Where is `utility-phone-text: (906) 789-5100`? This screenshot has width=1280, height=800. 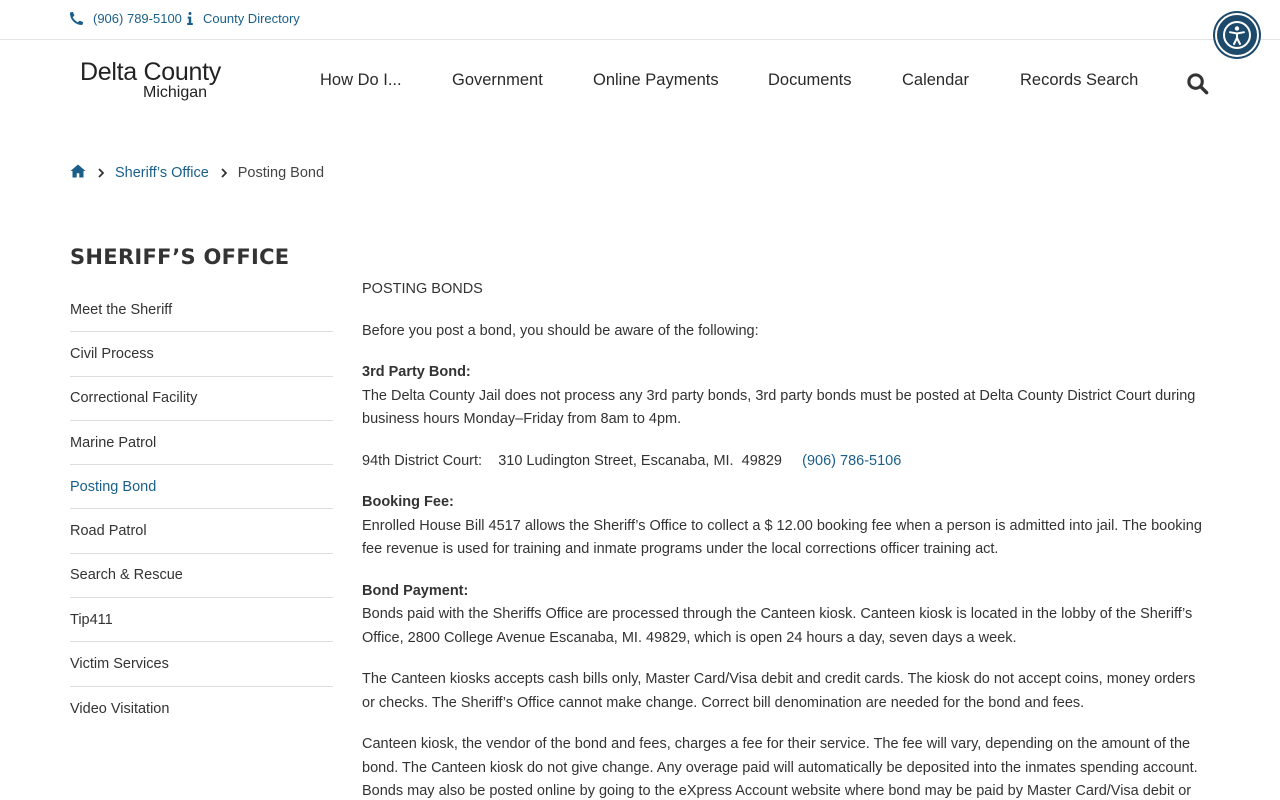 utility-phone-text: (906) 789-5100 is located at coordinates (137, 18).